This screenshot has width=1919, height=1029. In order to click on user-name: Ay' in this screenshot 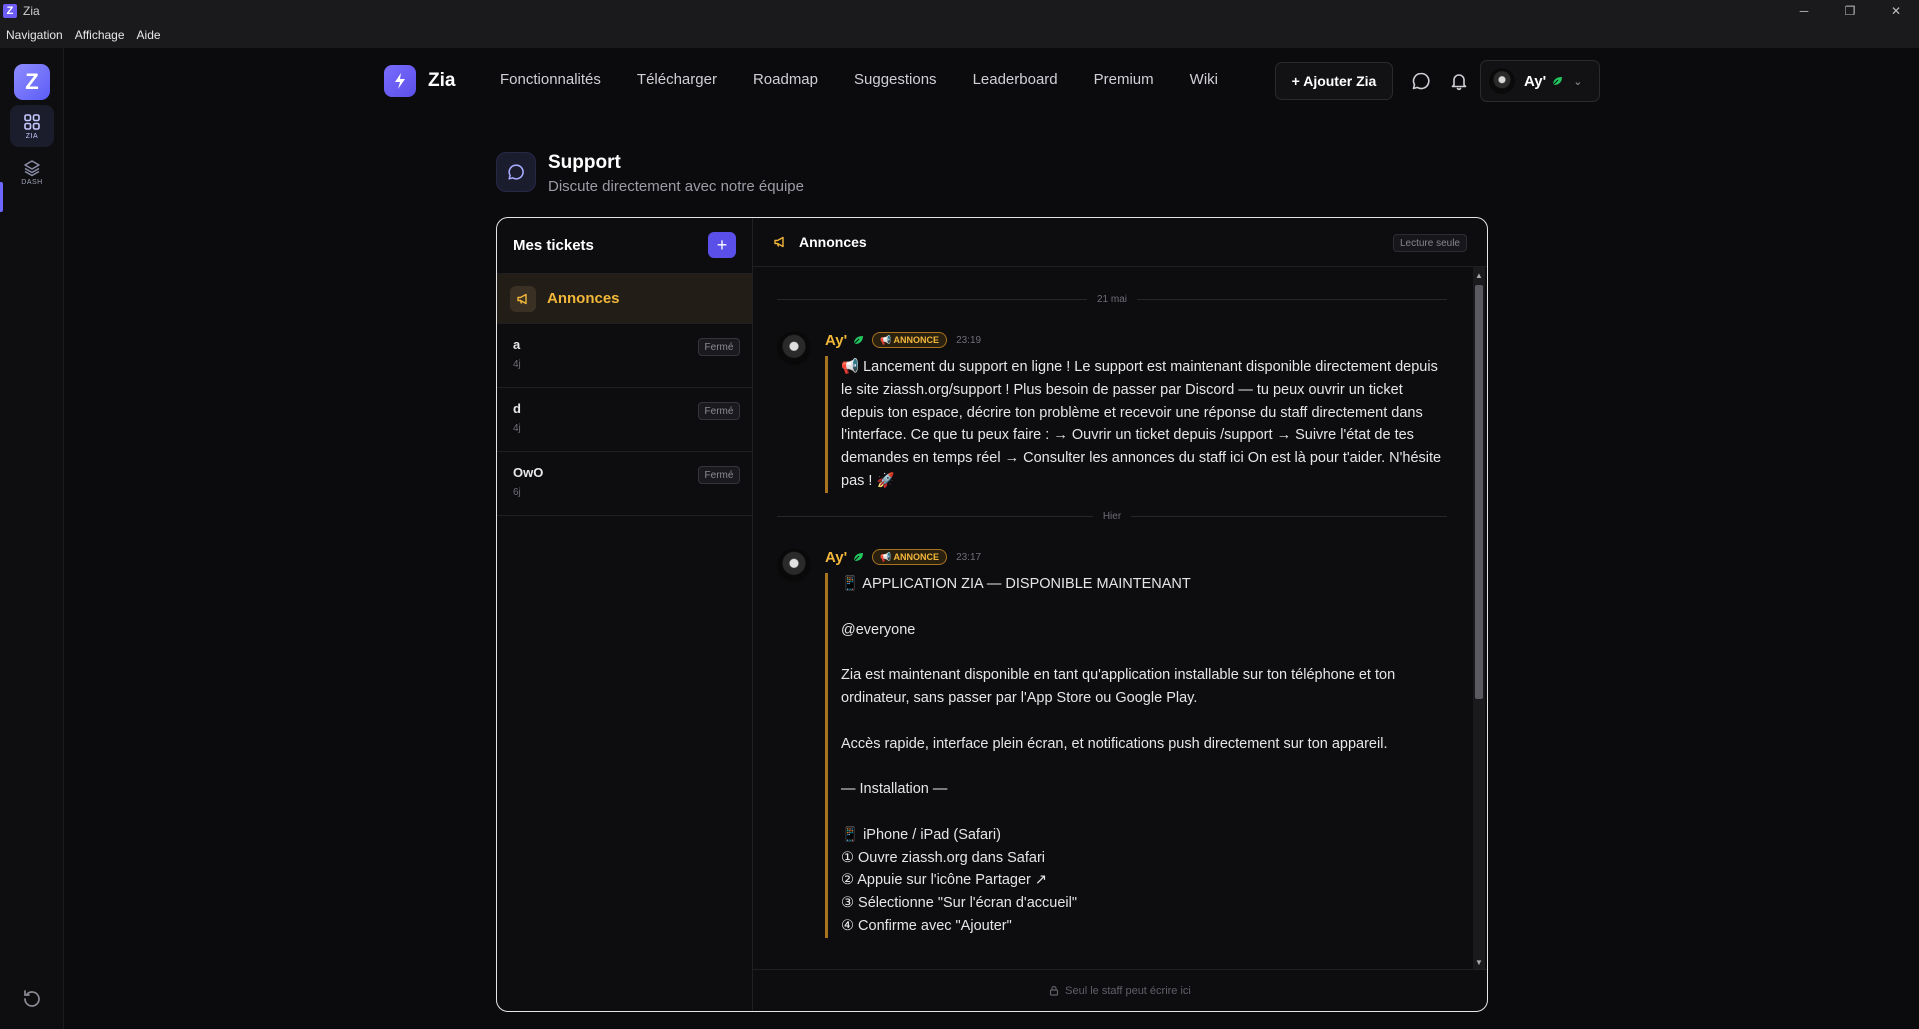, I will do `click(1535, 81)`.